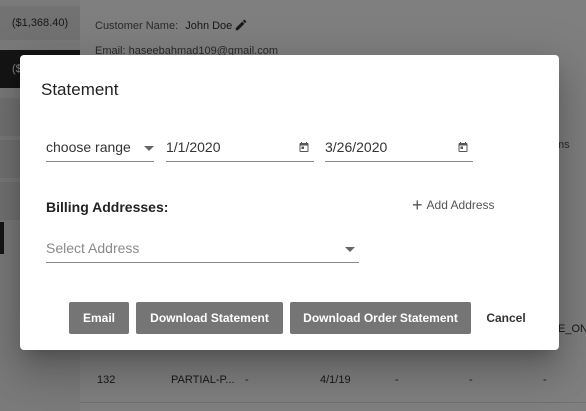 The height and width of the screenshot is (411, 586). I want to click on plus-icon: +, so click(417, 205).